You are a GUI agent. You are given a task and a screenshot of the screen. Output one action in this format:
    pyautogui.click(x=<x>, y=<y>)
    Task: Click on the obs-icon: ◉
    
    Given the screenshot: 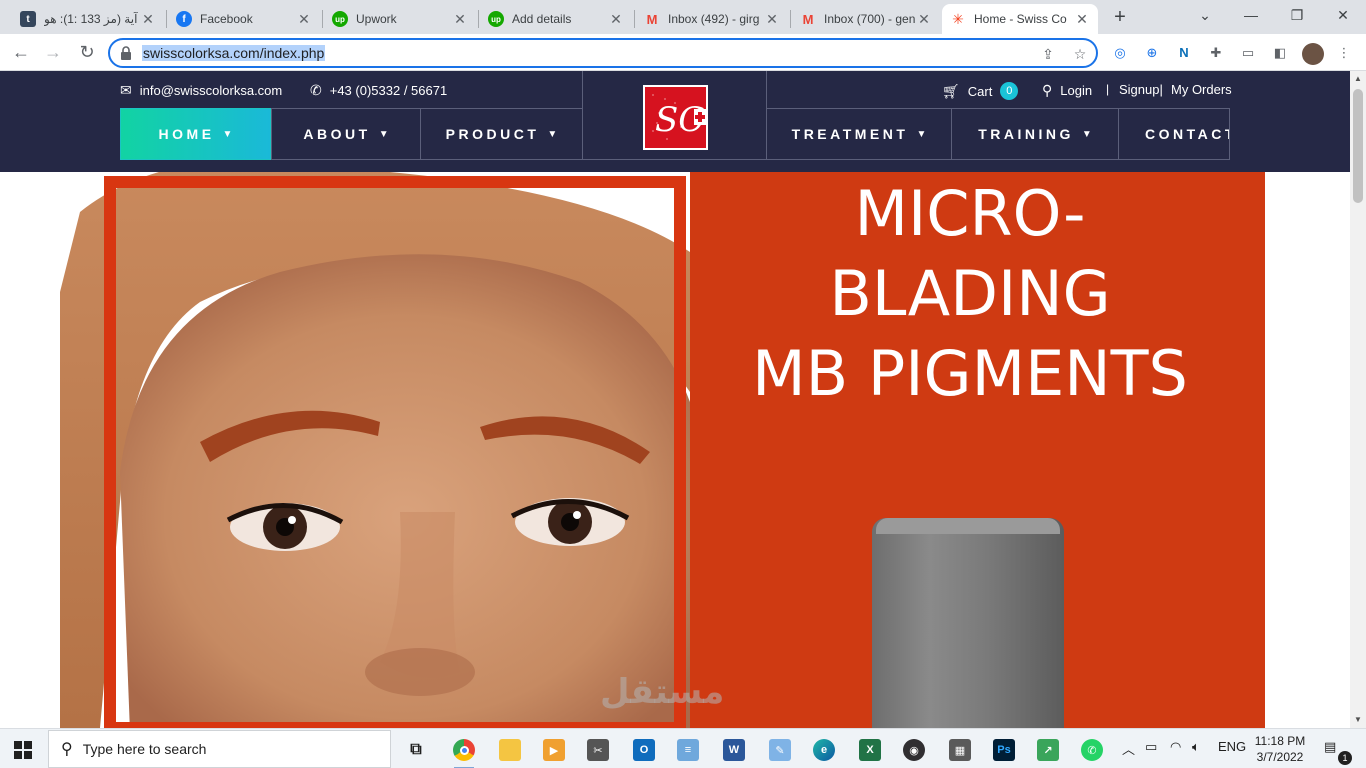 What is the action you would take?
    pyautogui.click(x=914, y=750)
    